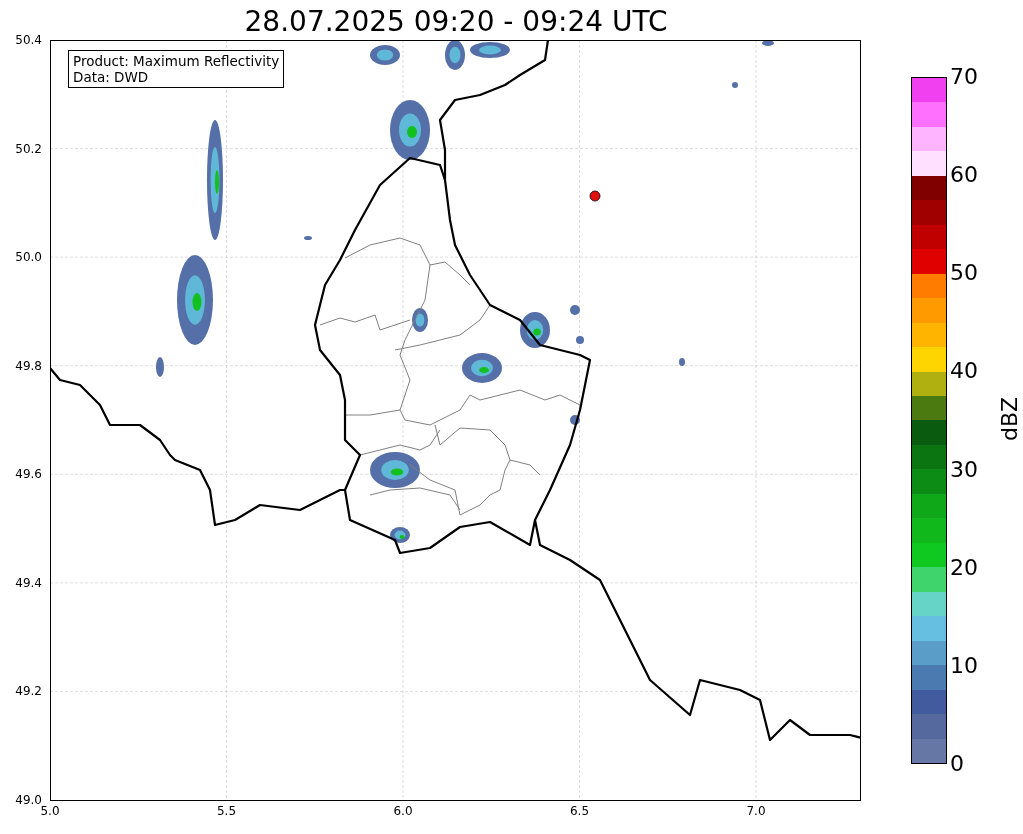 The image size is (1023, 834). Describe the element at coordinates (964, 371) in the screenshot. I see `colorbar-tick-label: 40` at that location.